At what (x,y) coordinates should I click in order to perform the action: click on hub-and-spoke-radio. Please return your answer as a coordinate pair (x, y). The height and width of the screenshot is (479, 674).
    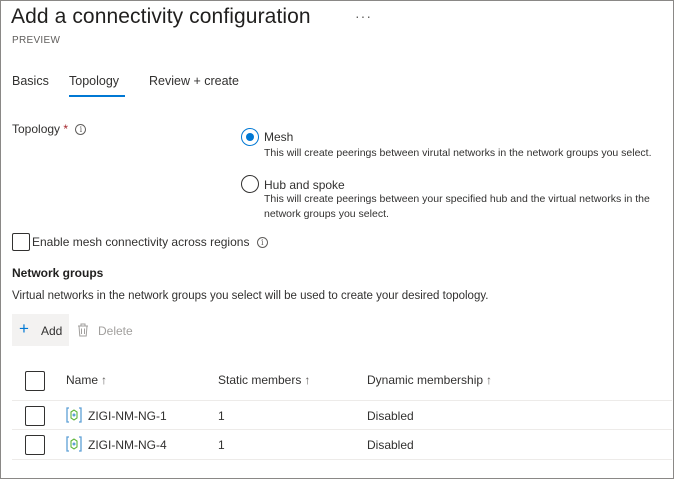
    Looking at the image, I should click on (250, 184).